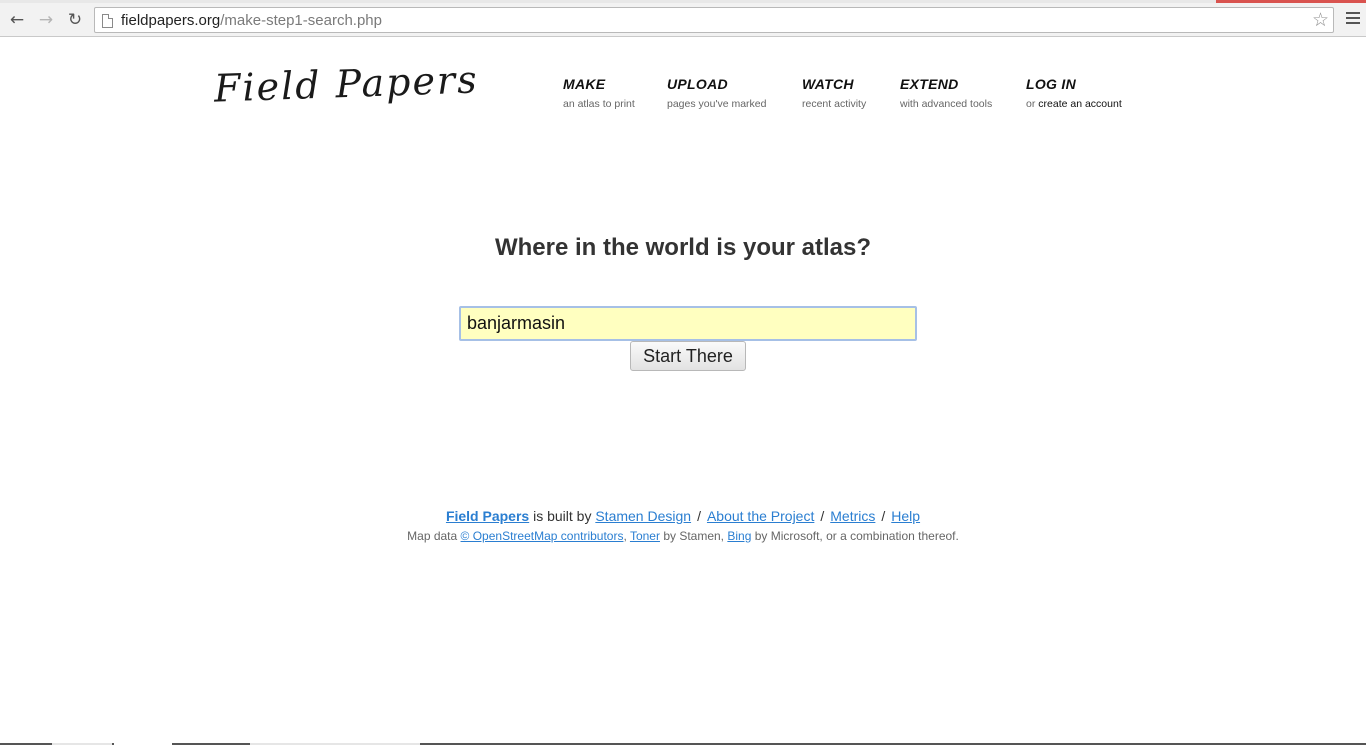 Image resolution: width=1366 pixels, height=745 pixels. Describe the element at coordinates (834, 93) in the screenshot. I see `nav-watch: WATCH recent activity` at that location.